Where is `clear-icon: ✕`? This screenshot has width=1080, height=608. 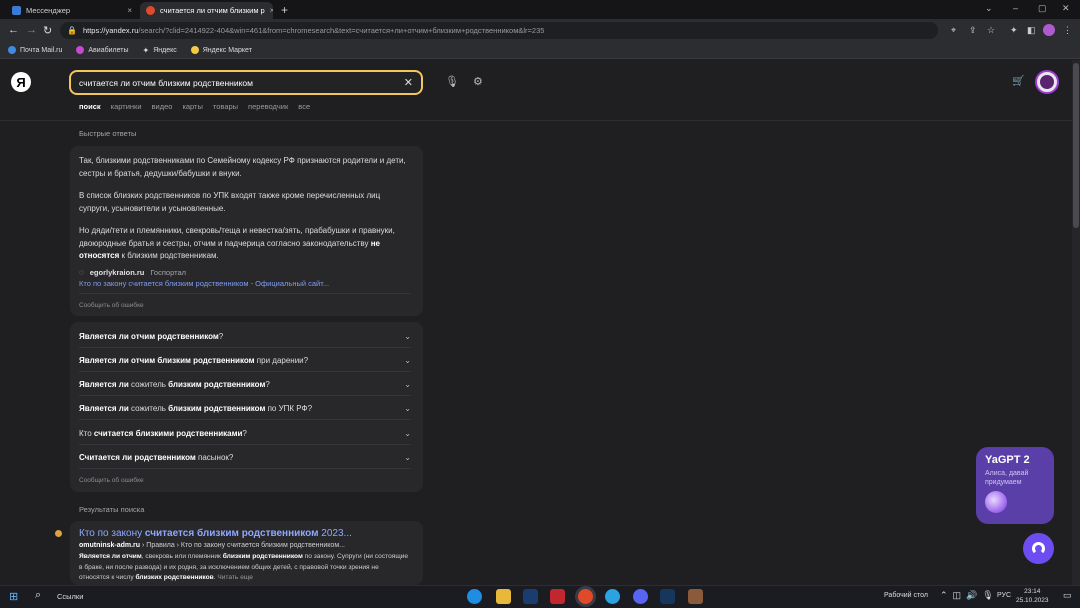 clear-icon: ✕ is located at coordinates (408, 82).